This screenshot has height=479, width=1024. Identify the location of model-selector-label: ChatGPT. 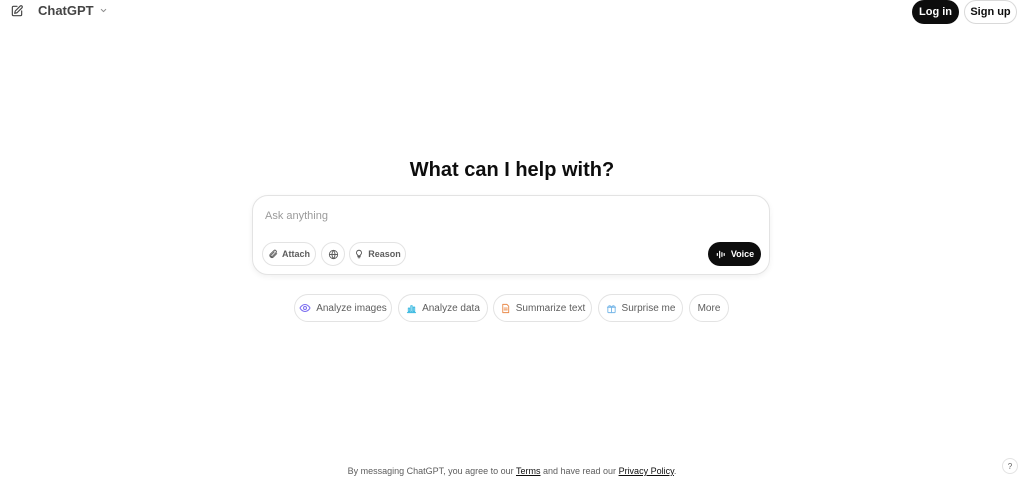
(66, 10).